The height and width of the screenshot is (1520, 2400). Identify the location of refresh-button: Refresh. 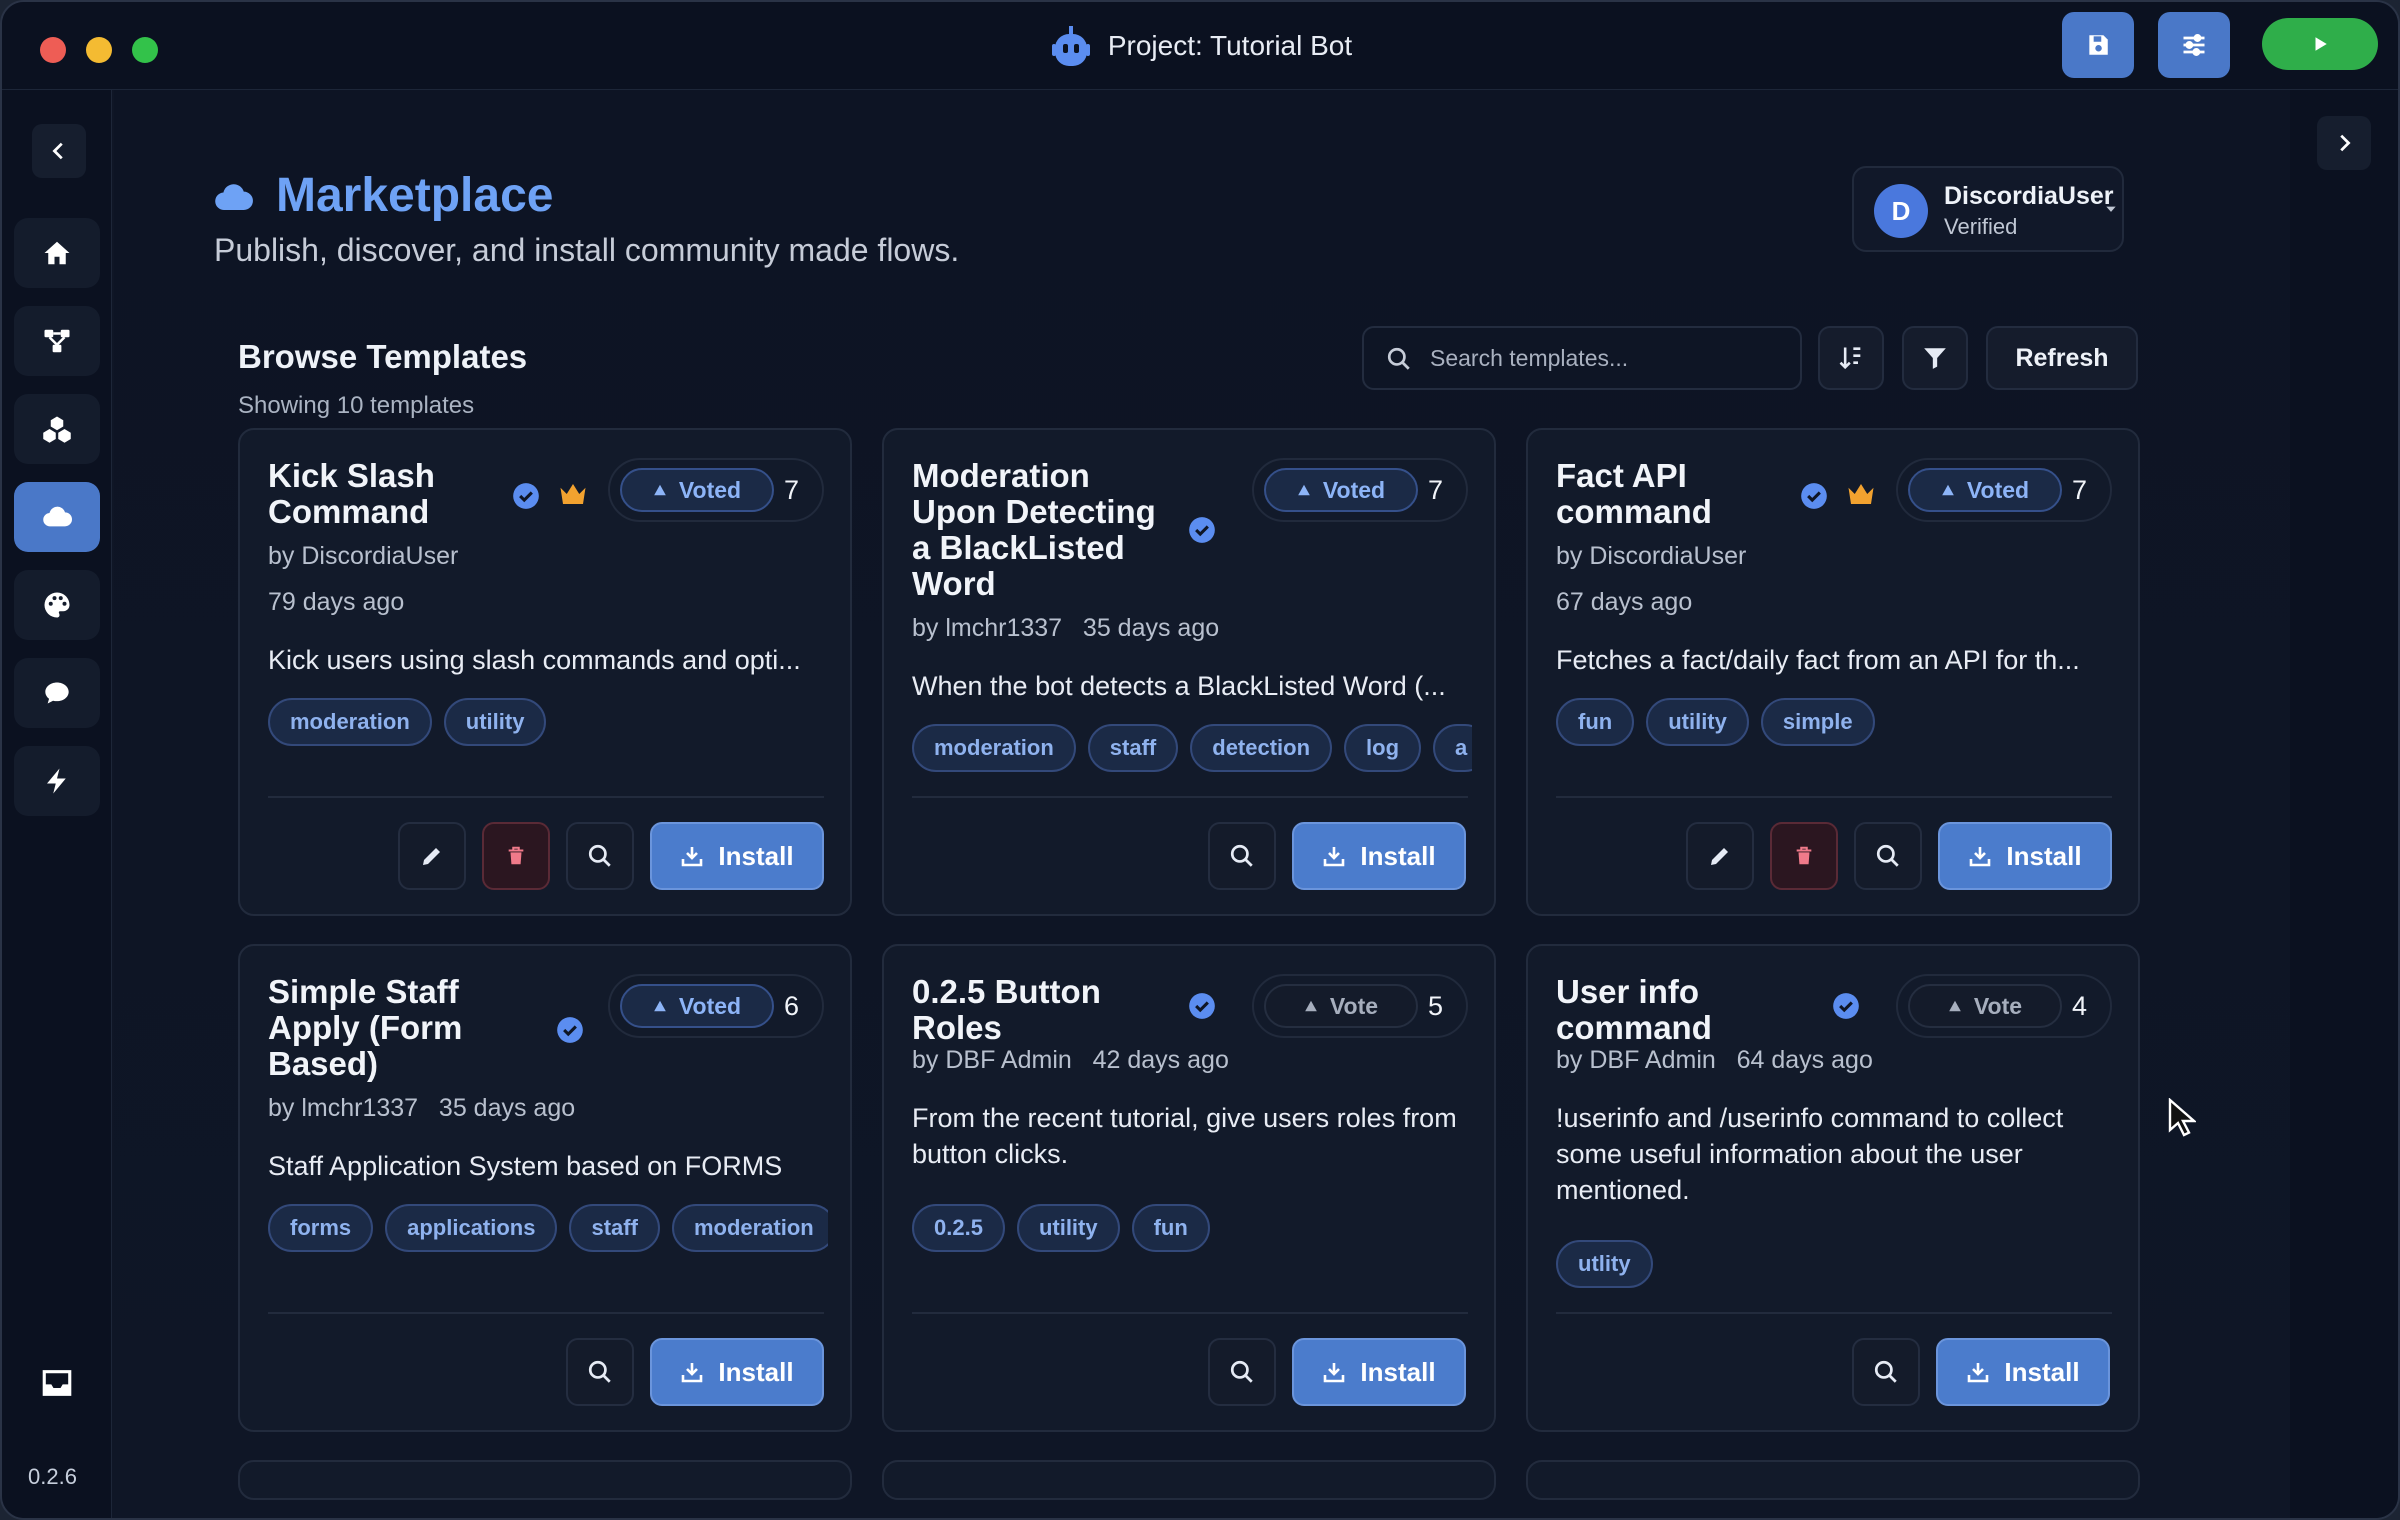
(2062, 358).